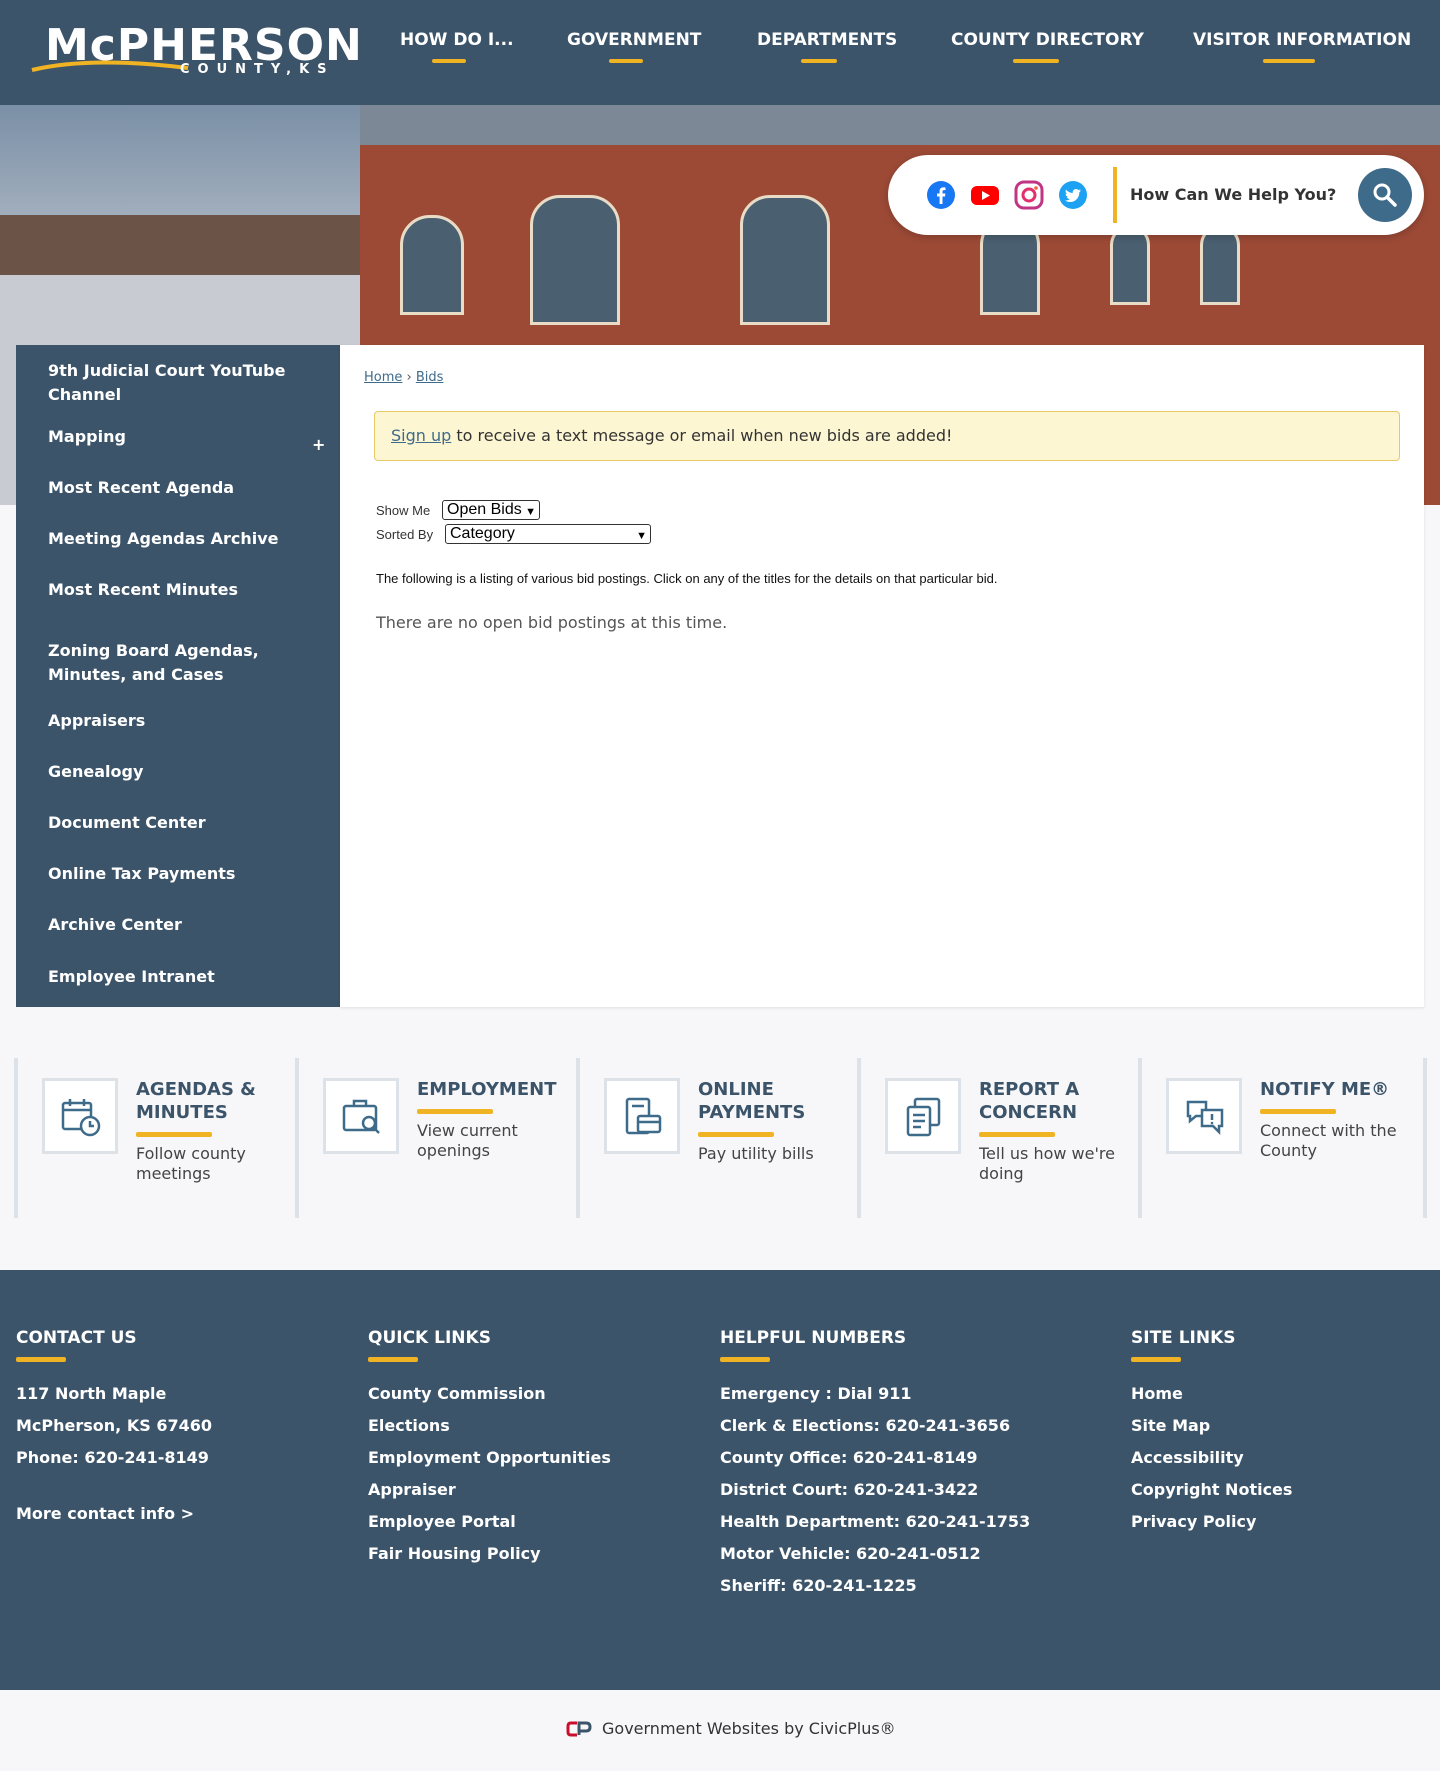  I want to click on sidebar-item-recent-minutes: Most Recent Minutes, so click(178, 590).